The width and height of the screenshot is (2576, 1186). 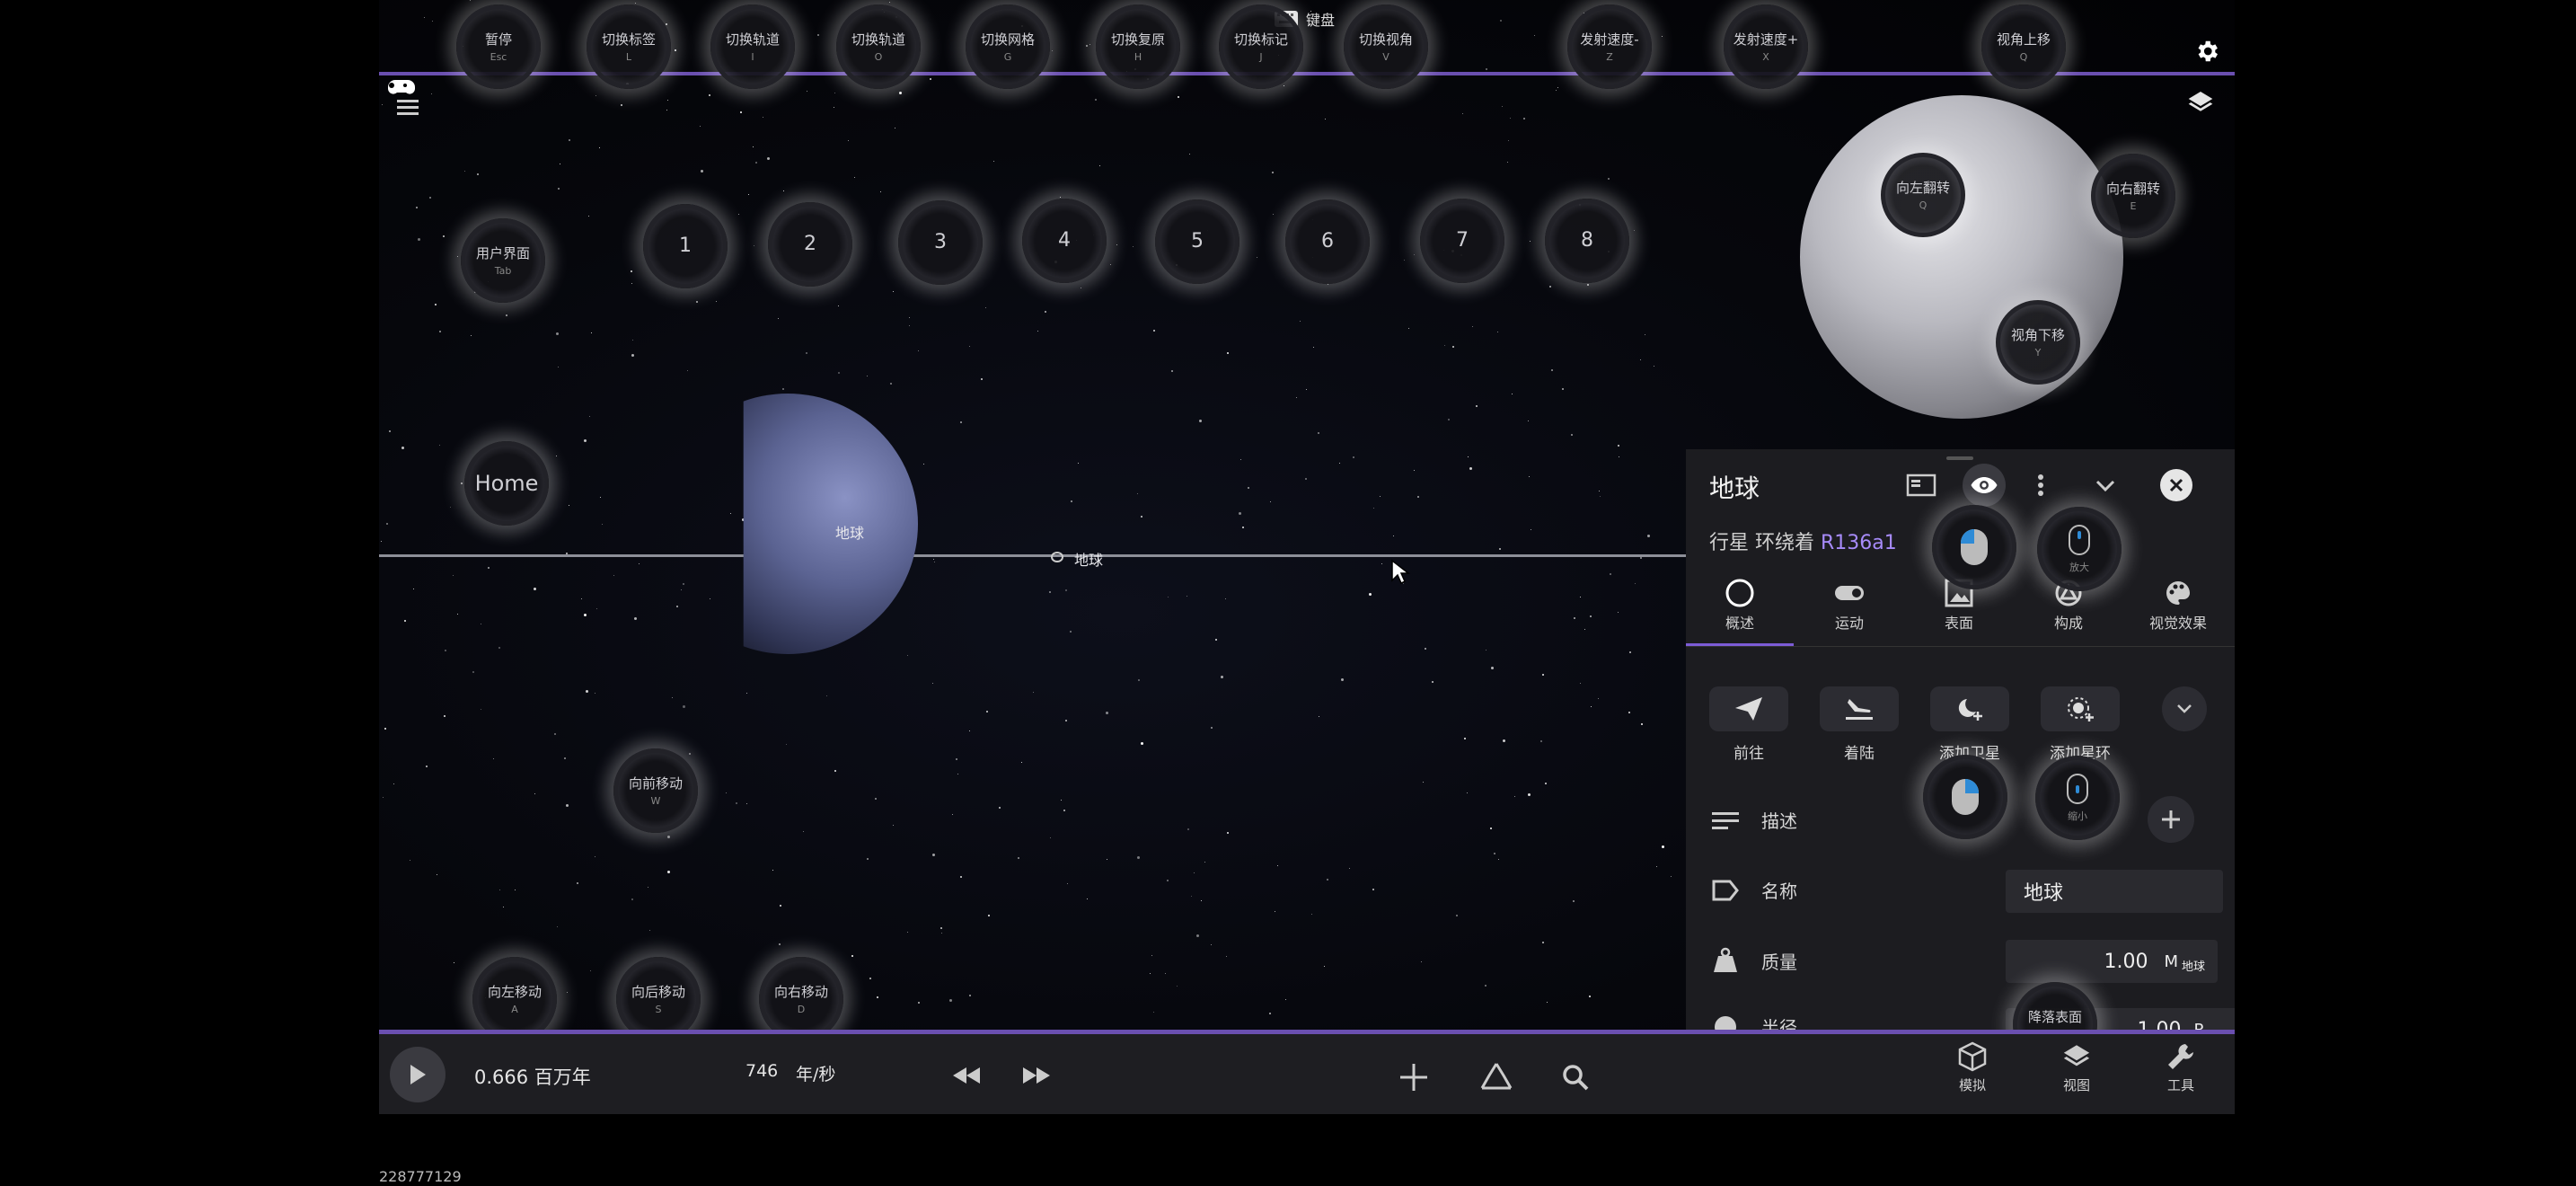 I want to click on key-toggle-view: 切换视角 V, so click(x=1386, y=46).